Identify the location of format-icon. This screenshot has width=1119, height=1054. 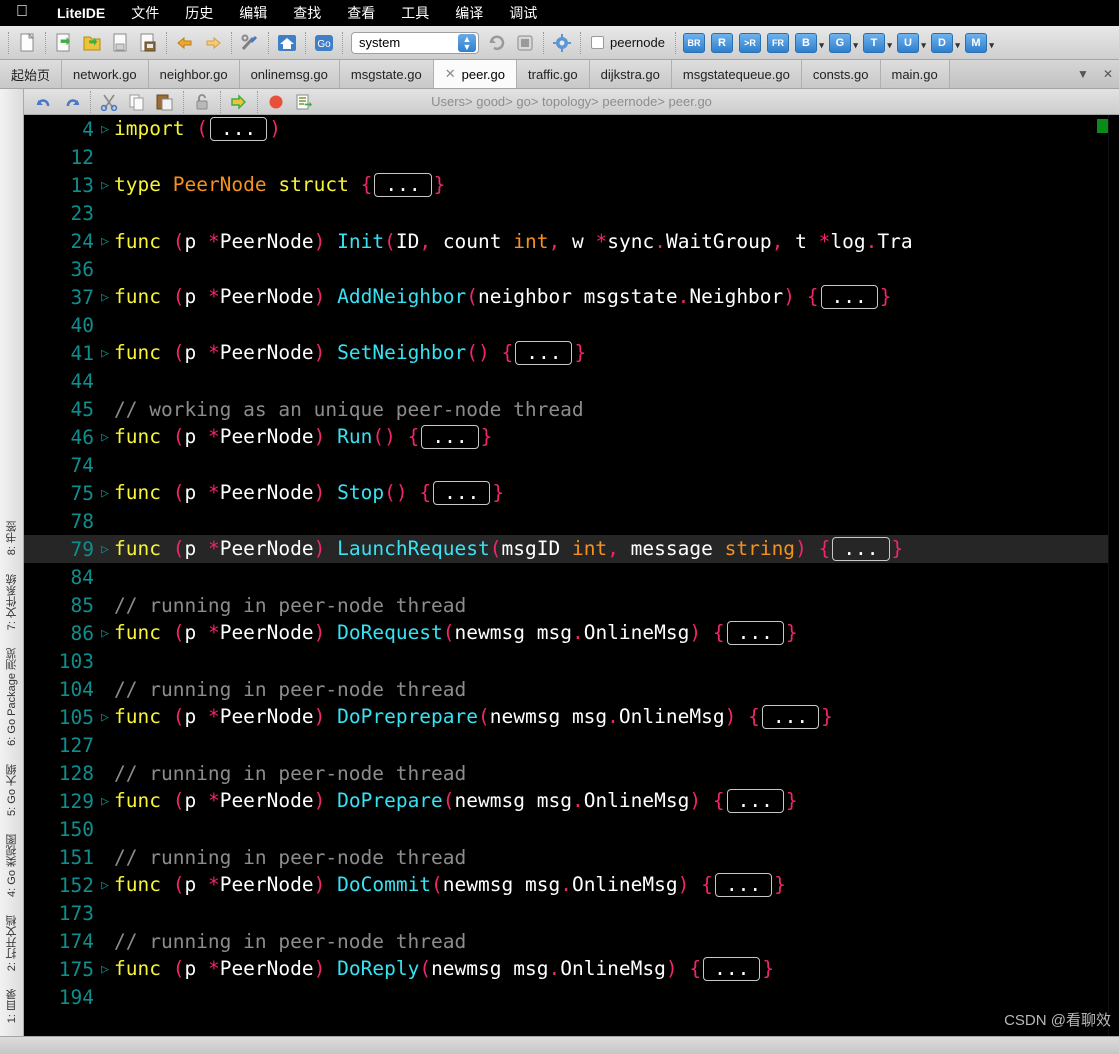
(304, 102).